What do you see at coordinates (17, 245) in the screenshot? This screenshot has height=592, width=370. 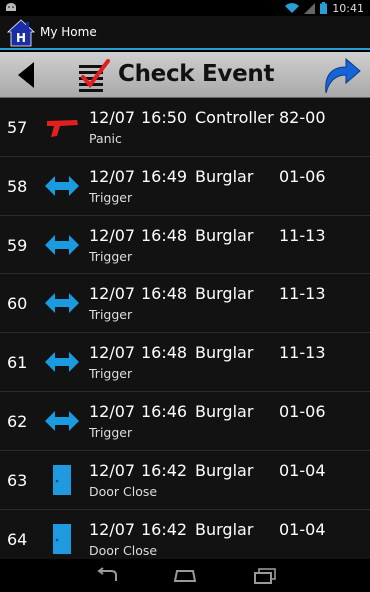 I see `event-index: 59` at bounding box center [17, 245].